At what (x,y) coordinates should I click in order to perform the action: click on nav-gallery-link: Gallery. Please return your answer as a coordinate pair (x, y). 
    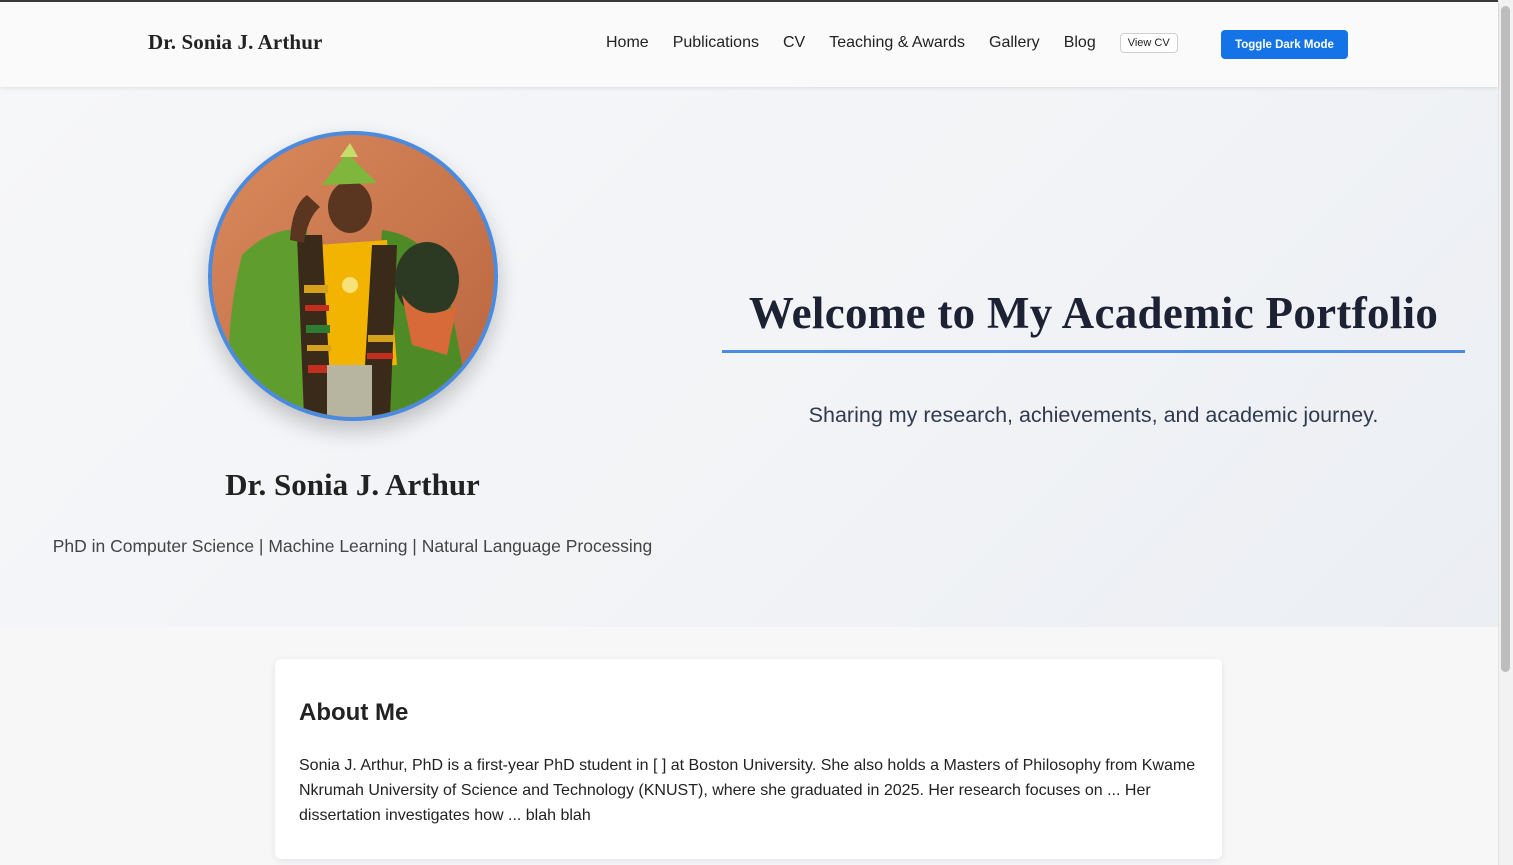
    Looking at the image, I should click on (1014, 43).